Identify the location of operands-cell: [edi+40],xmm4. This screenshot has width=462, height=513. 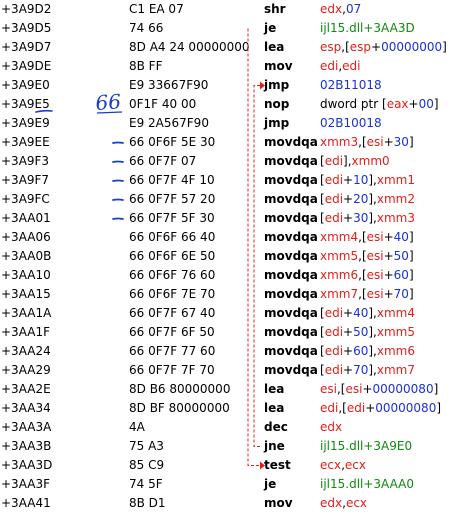
(367, 313).